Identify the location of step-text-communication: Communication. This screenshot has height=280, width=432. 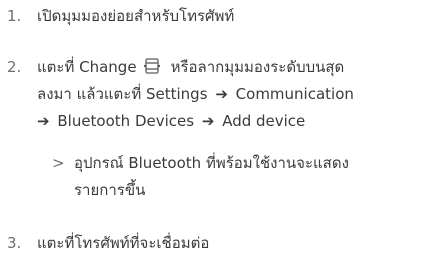
(294, 94).